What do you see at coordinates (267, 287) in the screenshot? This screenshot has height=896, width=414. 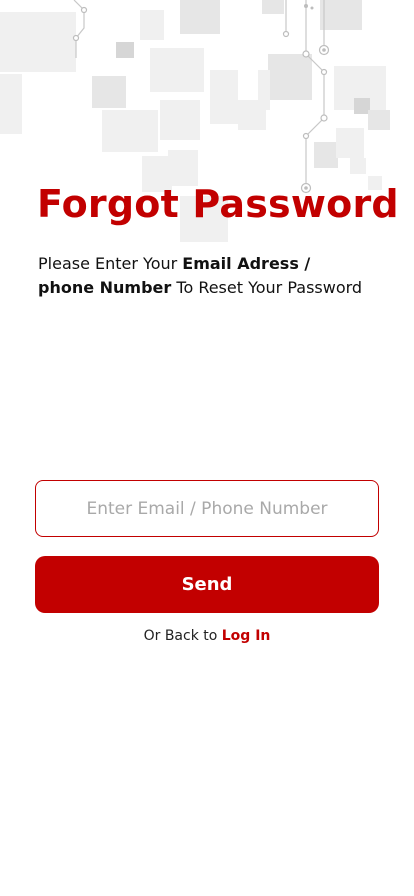 I see `instruction-suffix: To Reset Your Password` at bounding box center [267, 287].